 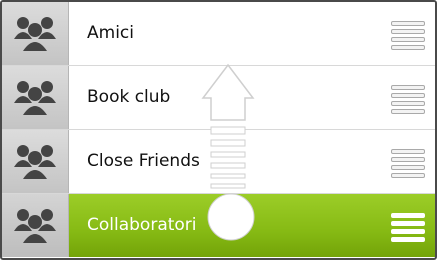 I want to click on touch-point-icon, so click(x=231, y=217).